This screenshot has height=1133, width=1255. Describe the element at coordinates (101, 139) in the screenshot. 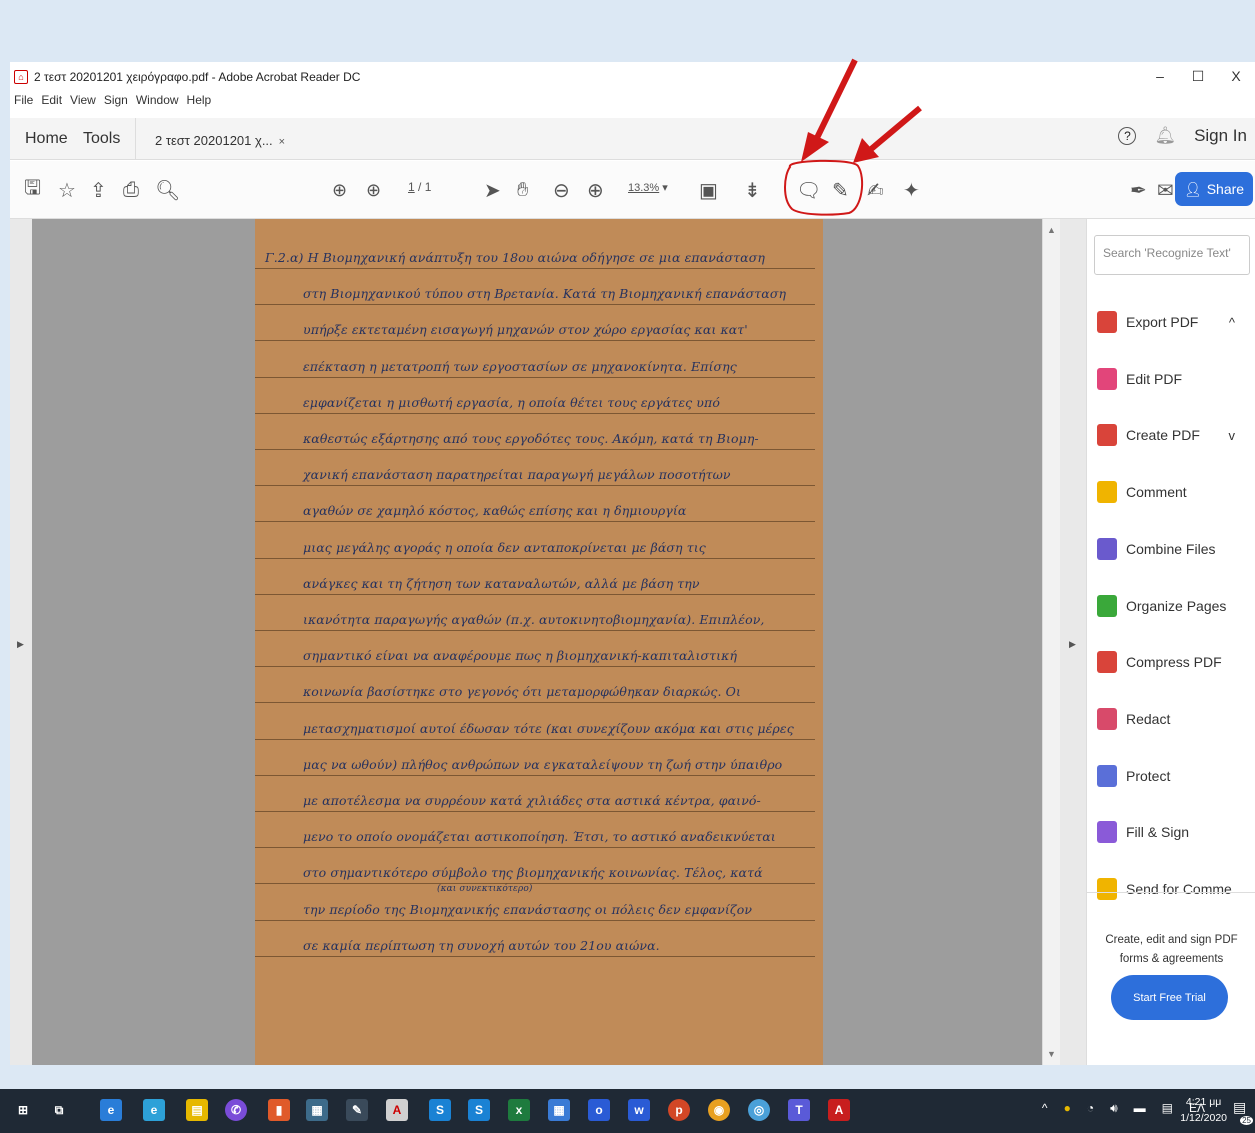

I see `tab-tools: Tools` at that location.